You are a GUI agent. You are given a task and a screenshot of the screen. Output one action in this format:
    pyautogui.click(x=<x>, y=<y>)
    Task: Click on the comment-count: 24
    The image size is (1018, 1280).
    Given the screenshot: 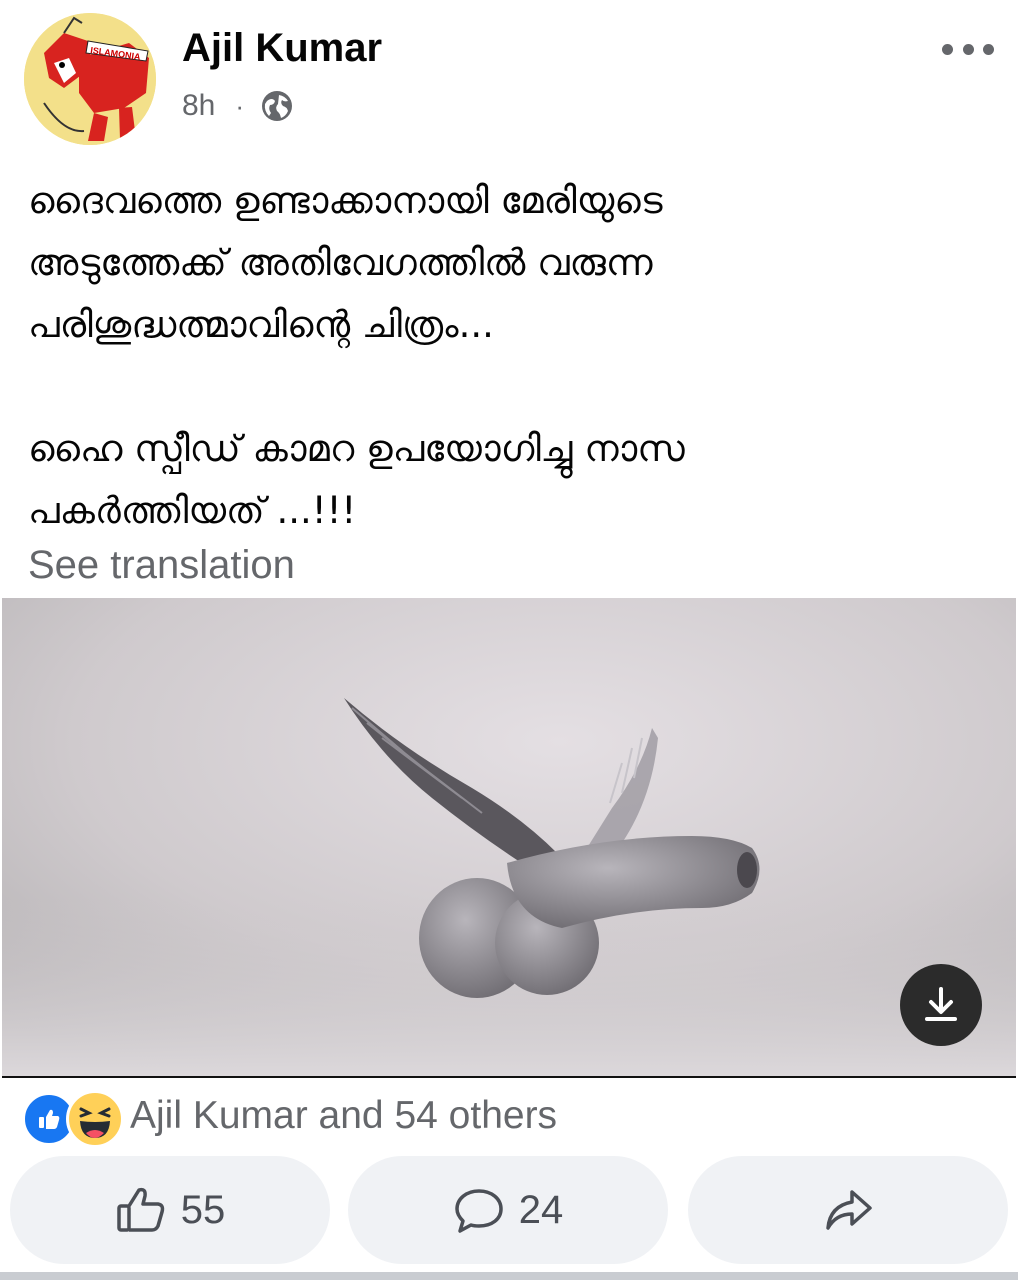 What is the action you would take?
    pyautogui.click(x=541, y=1209)
    